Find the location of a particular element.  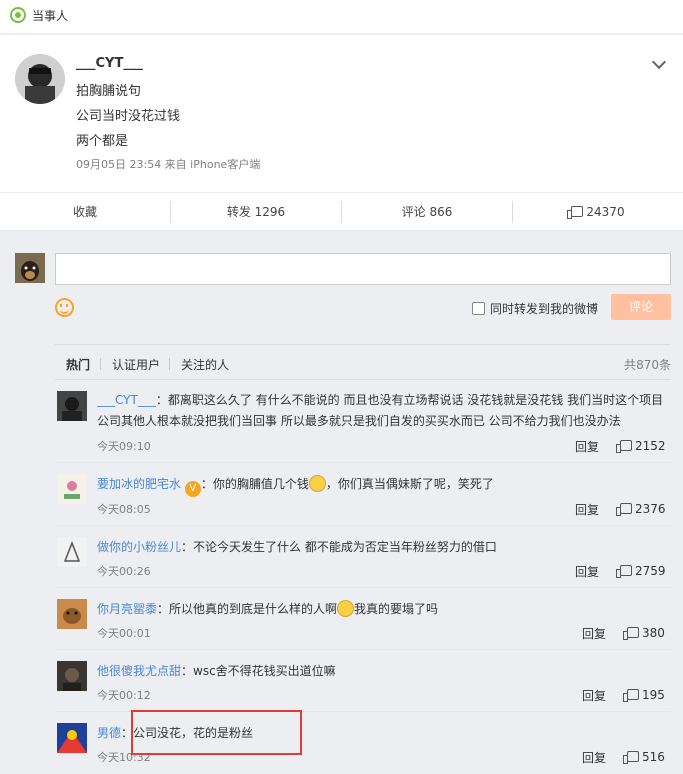

commenter-name: 你月亮罂黍 is located at coordinates (127, 609).